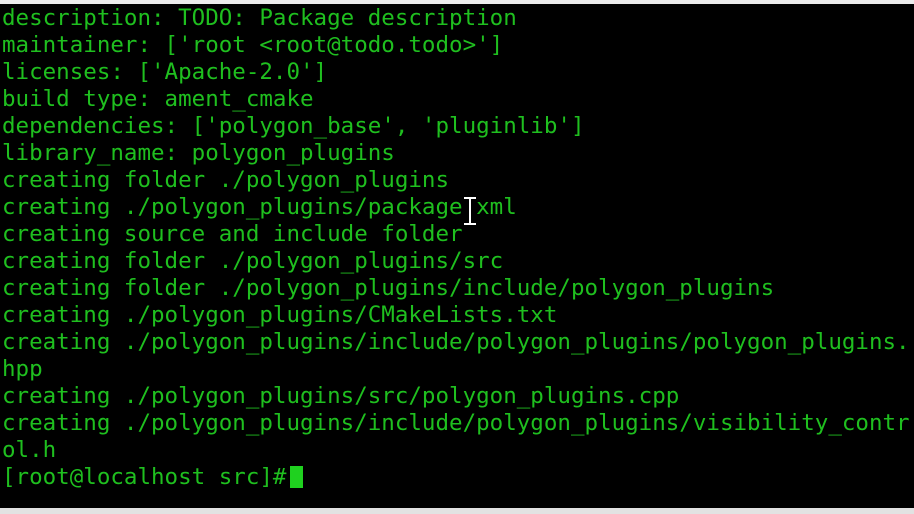 Image resolution: width=914 pixels, height=514 pixels. I want to click on terminal-line: creating source and include folder, so click(232, 234).